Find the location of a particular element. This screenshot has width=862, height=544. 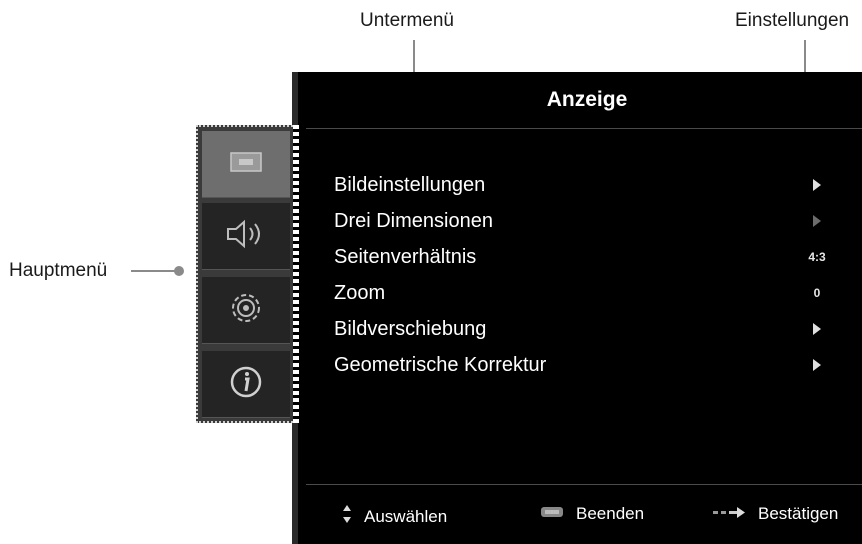

footer-exit: Beenden is located at coordinates (592, 514).